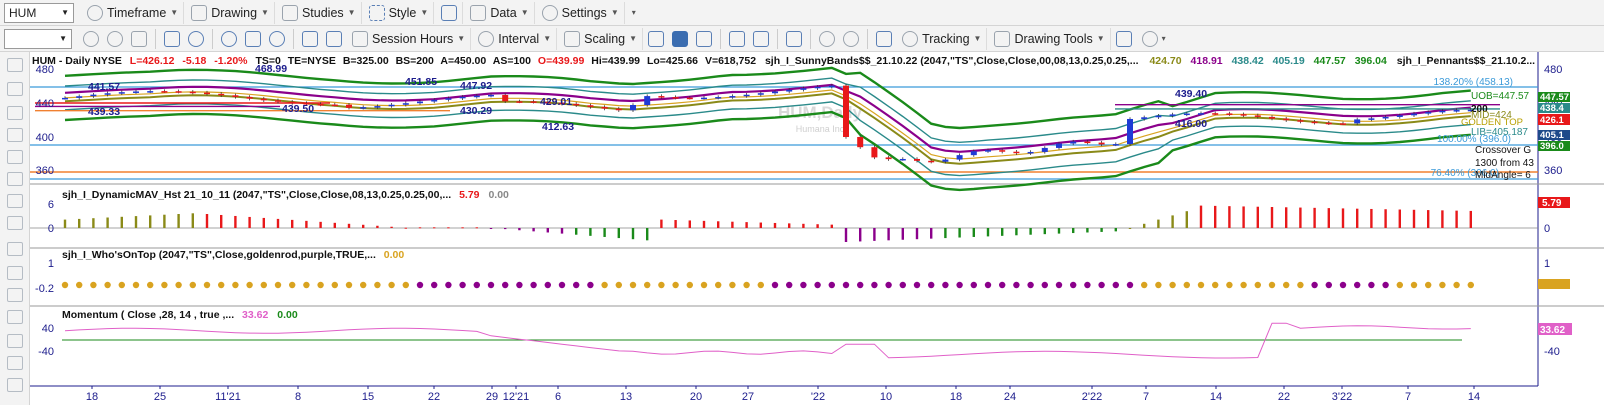 This screenshot has width=1604, height=405. Describe the element at coordinates (15, 135) in the screenshot. I see `horizontal-line-icon` at that location.